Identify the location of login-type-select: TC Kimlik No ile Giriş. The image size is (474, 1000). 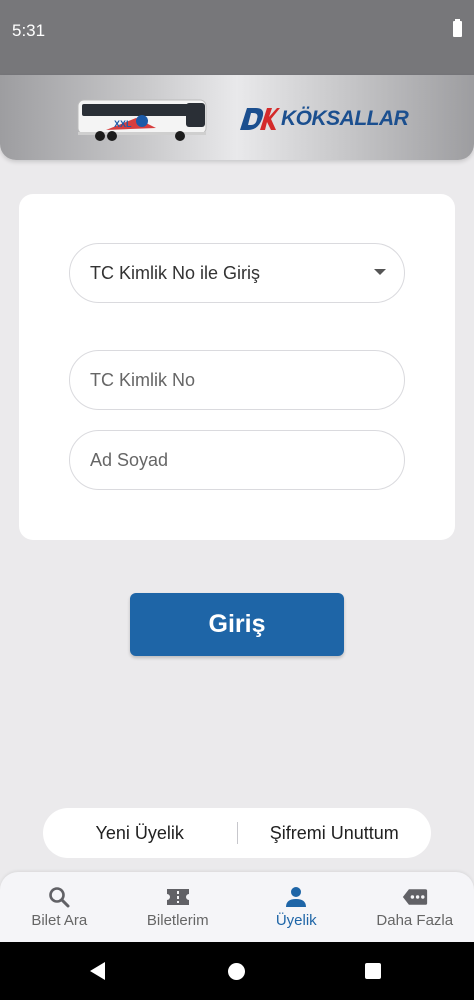
(237, 273).